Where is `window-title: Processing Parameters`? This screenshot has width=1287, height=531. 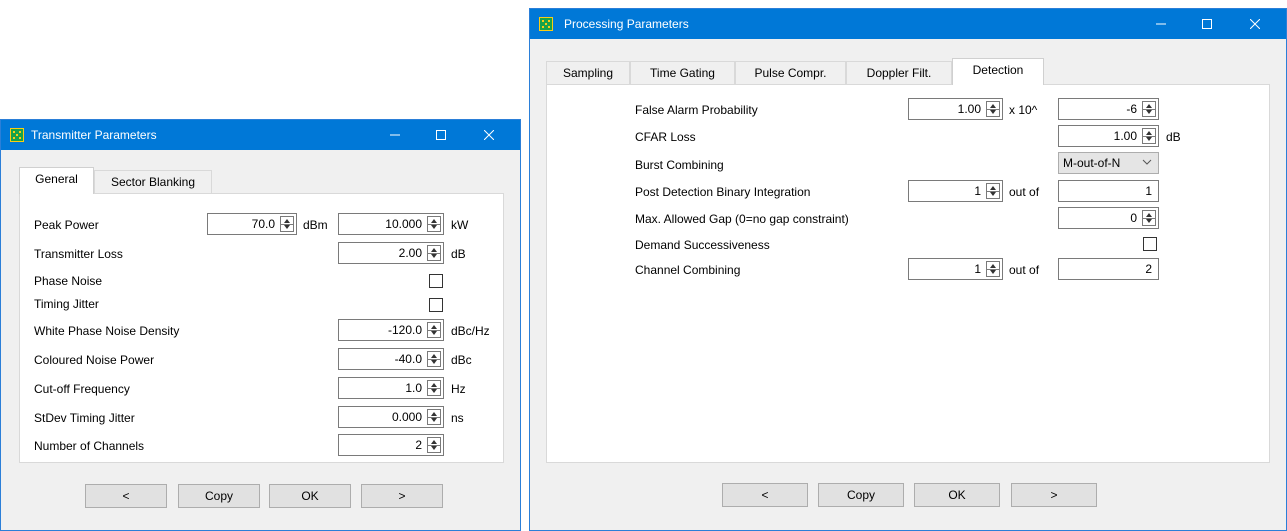 window-title: Processing Parameters is located at coordinates (626, 24).